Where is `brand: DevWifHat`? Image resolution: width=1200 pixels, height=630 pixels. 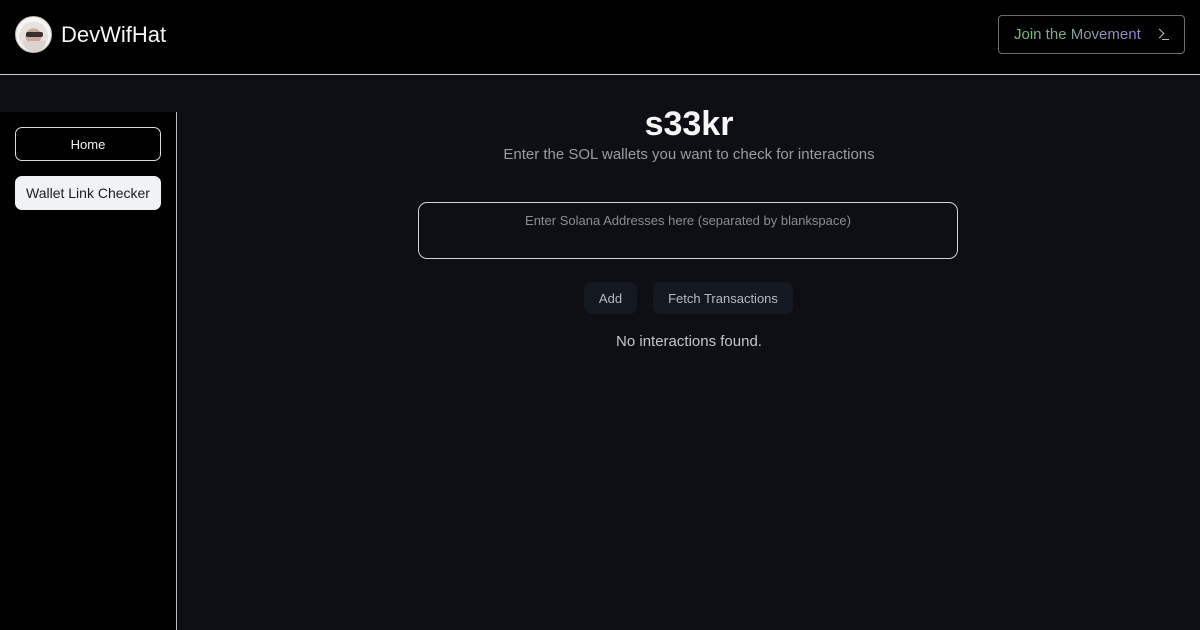 brand: DevWifHat is located at coordinates (90, 34).